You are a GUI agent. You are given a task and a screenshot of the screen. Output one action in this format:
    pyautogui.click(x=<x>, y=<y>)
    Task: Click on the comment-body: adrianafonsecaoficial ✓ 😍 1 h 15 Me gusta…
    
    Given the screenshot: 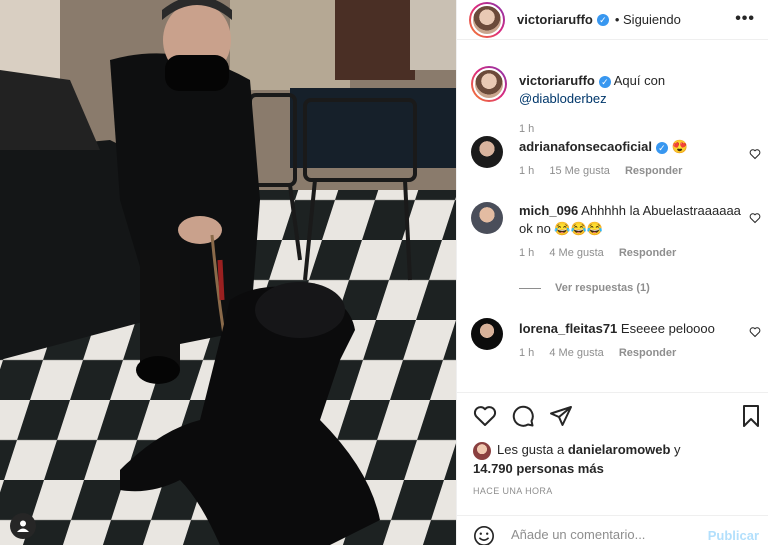 What is the action you would take?
    pyautogui.click(x=633, y=159)
    